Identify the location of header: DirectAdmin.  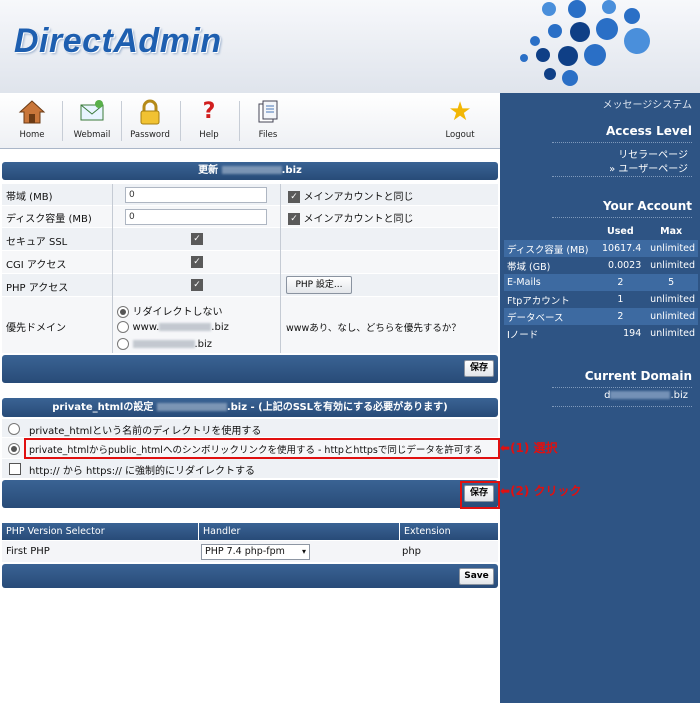
(350, 47).